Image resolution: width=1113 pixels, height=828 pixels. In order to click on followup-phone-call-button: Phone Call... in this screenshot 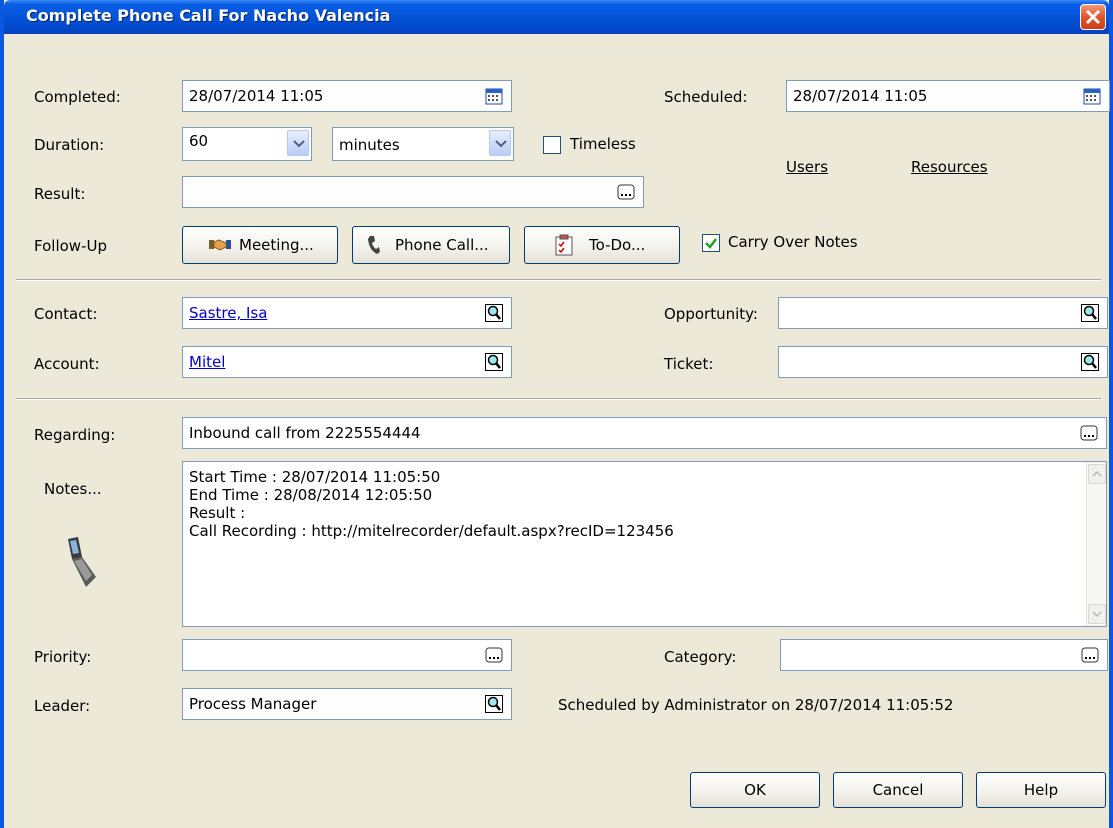, I will do `click(431, 245)`.